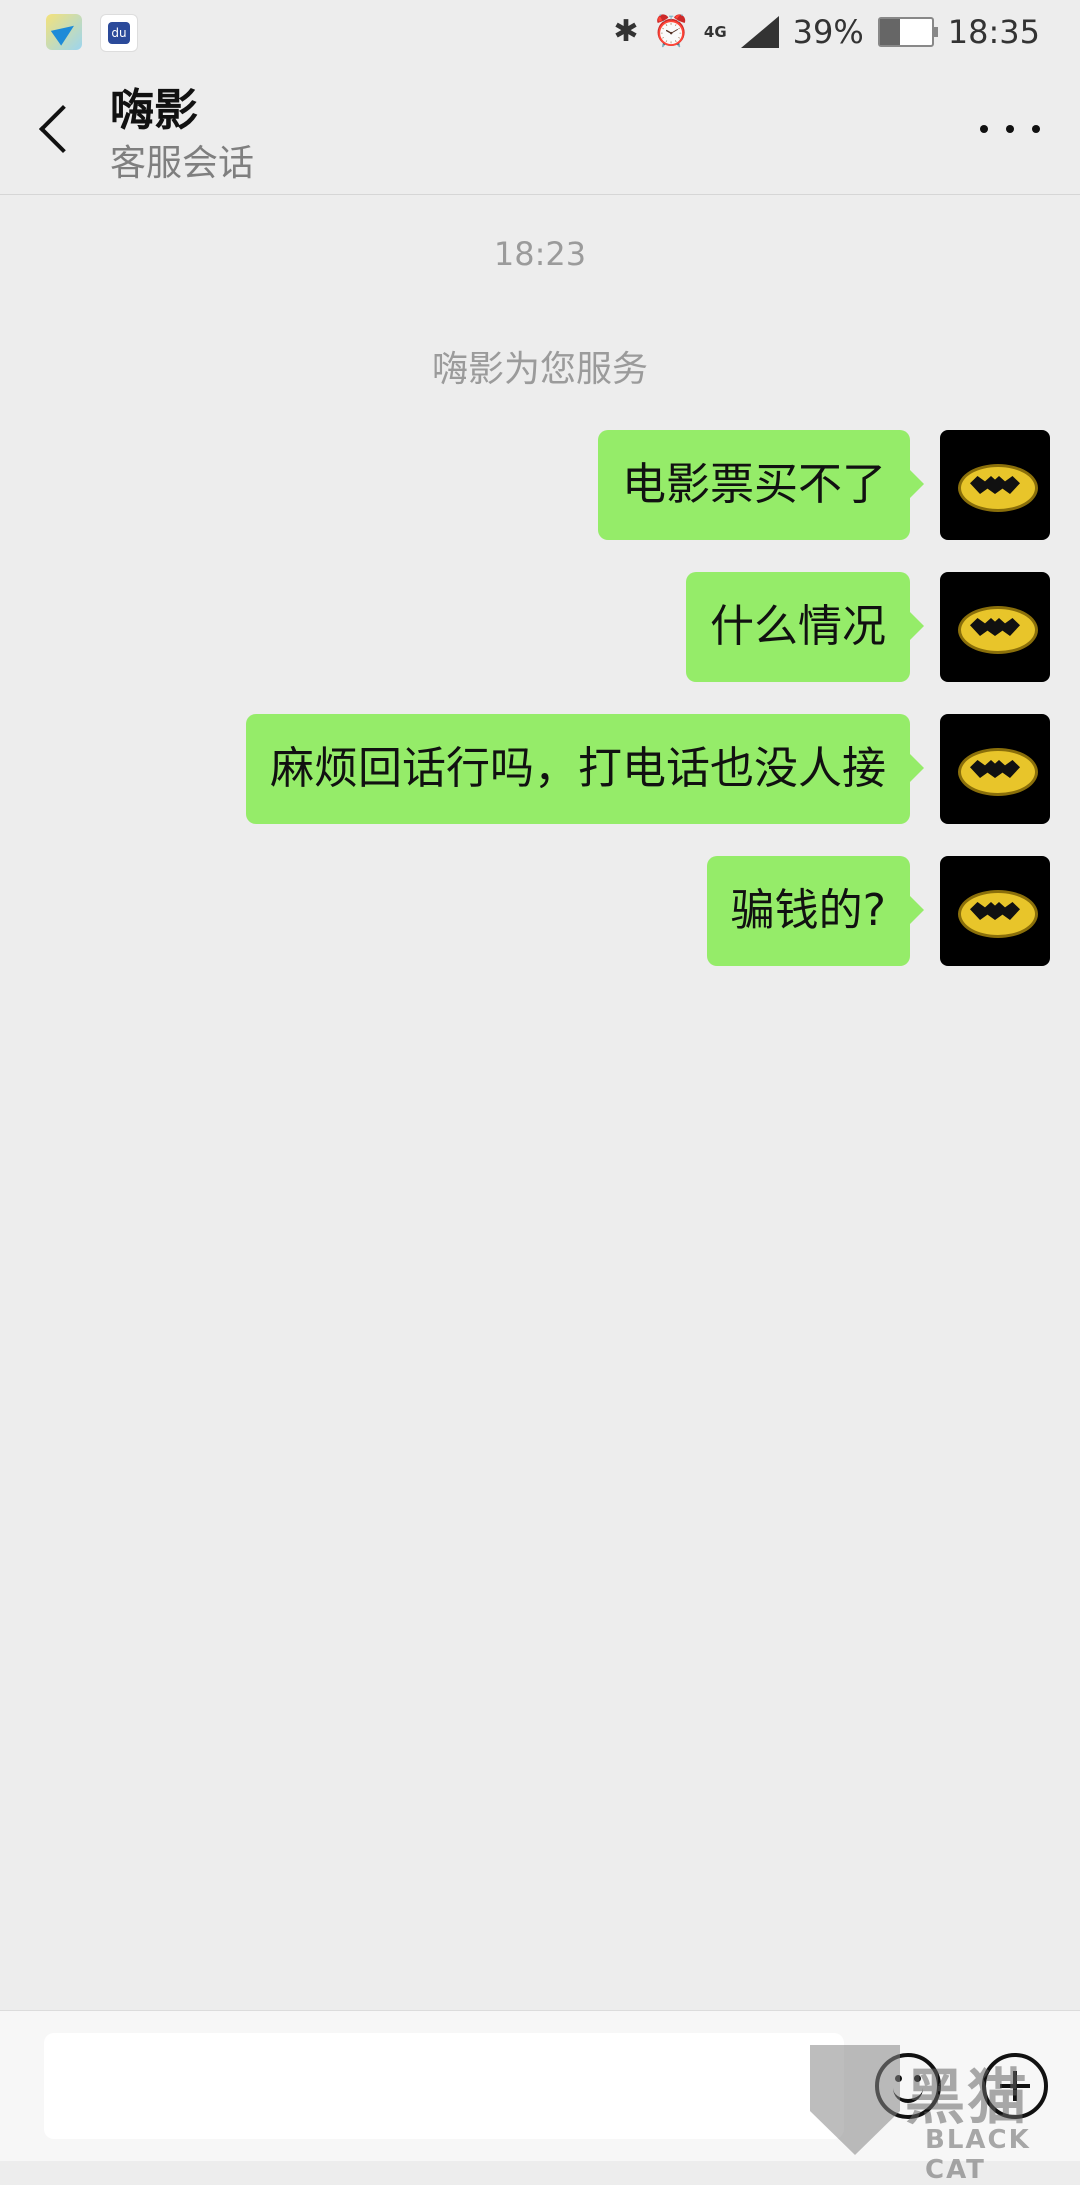 The height and width of the screenshot is (2185, 1080). Describe the element at coordinates (1015, 2086) in the screenshot. I see `plus-icon` at that location.